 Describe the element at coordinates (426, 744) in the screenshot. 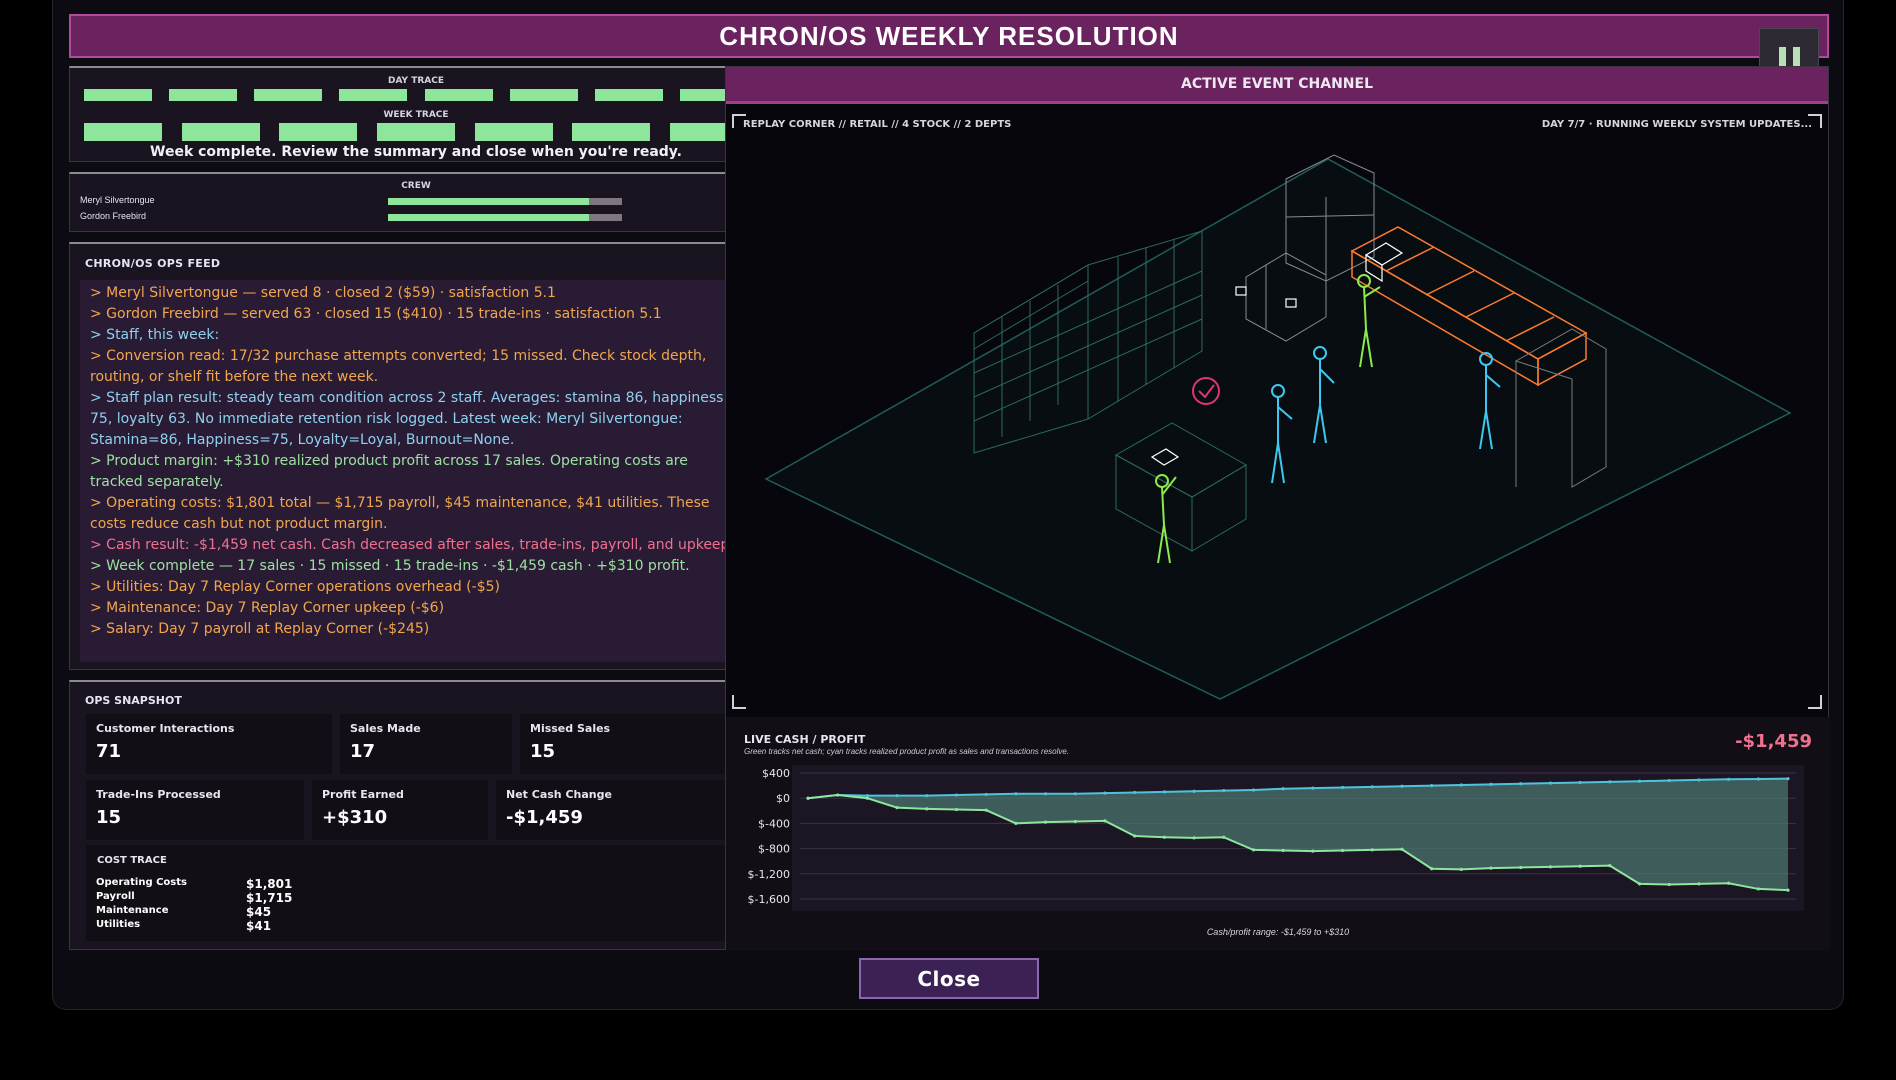

I see `stat-sales-made: Sales Made 17` at that location.